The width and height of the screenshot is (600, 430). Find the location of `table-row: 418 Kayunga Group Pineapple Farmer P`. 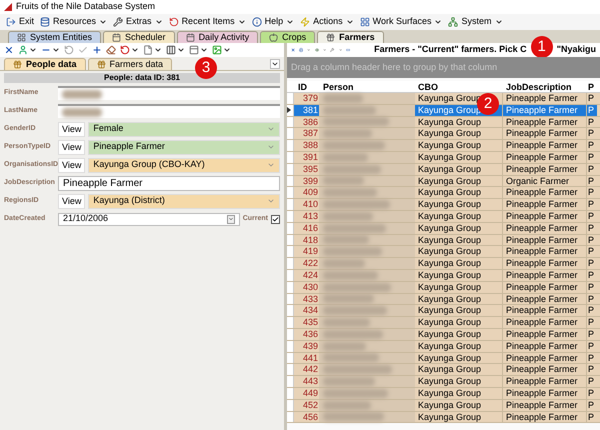

table-row: 418 Kayunga Group Pineapple Farmer P is located at coordinates (443, 240).